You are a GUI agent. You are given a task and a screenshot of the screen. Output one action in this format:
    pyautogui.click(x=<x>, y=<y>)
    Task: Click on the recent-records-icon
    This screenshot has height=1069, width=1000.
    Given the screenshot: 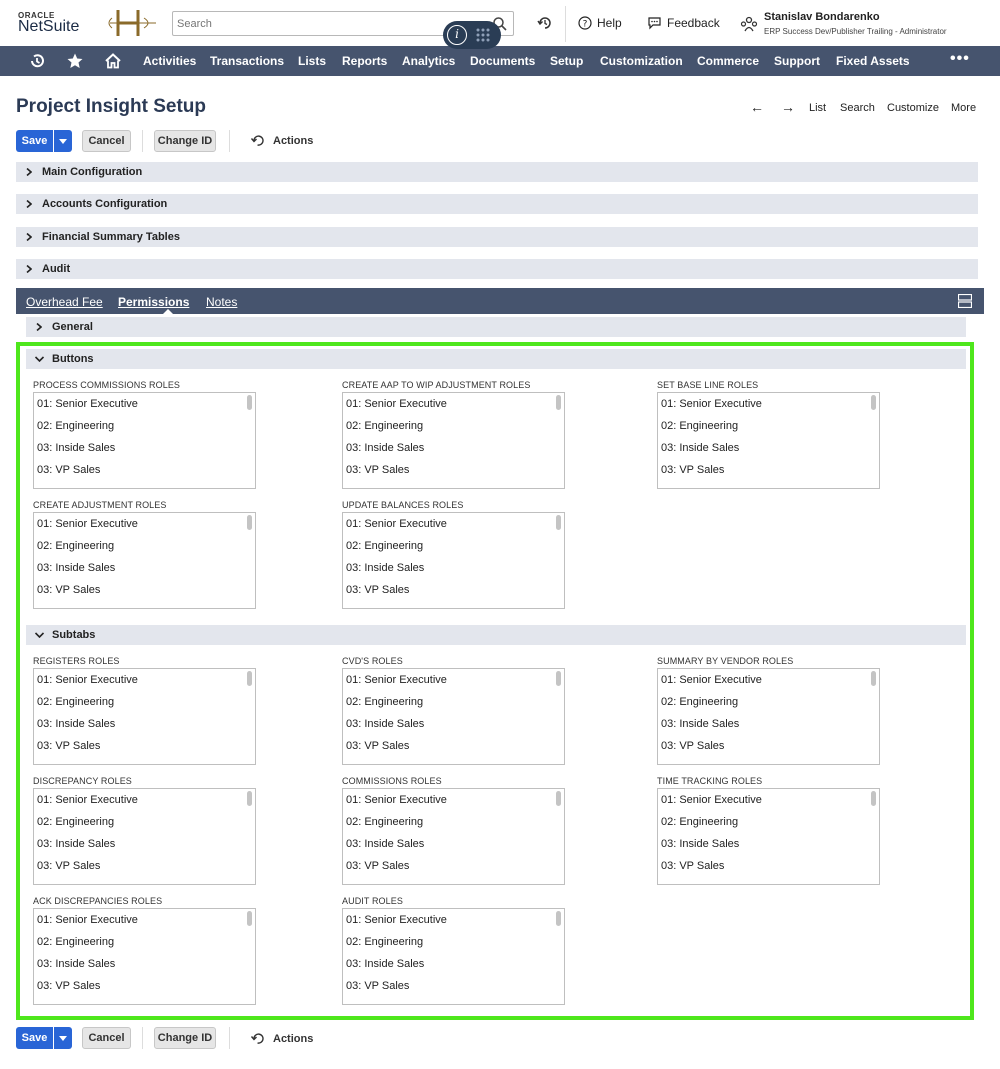 What is the action you would take?
    pyautogui.click(x=545, y=23)
    